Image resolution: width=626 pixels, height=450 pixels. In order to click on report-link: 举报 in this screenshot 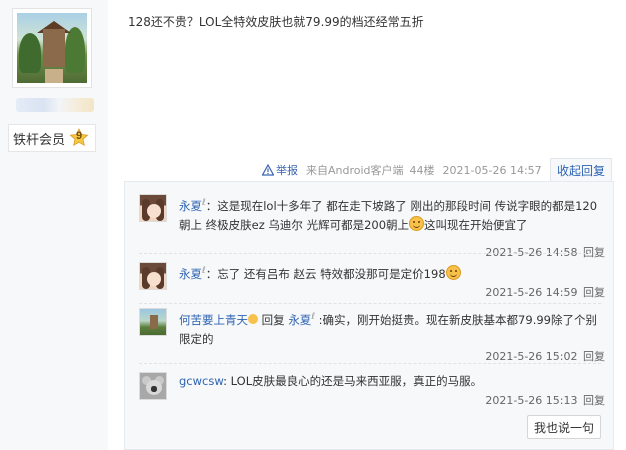, I will do `click(280, 170)`.